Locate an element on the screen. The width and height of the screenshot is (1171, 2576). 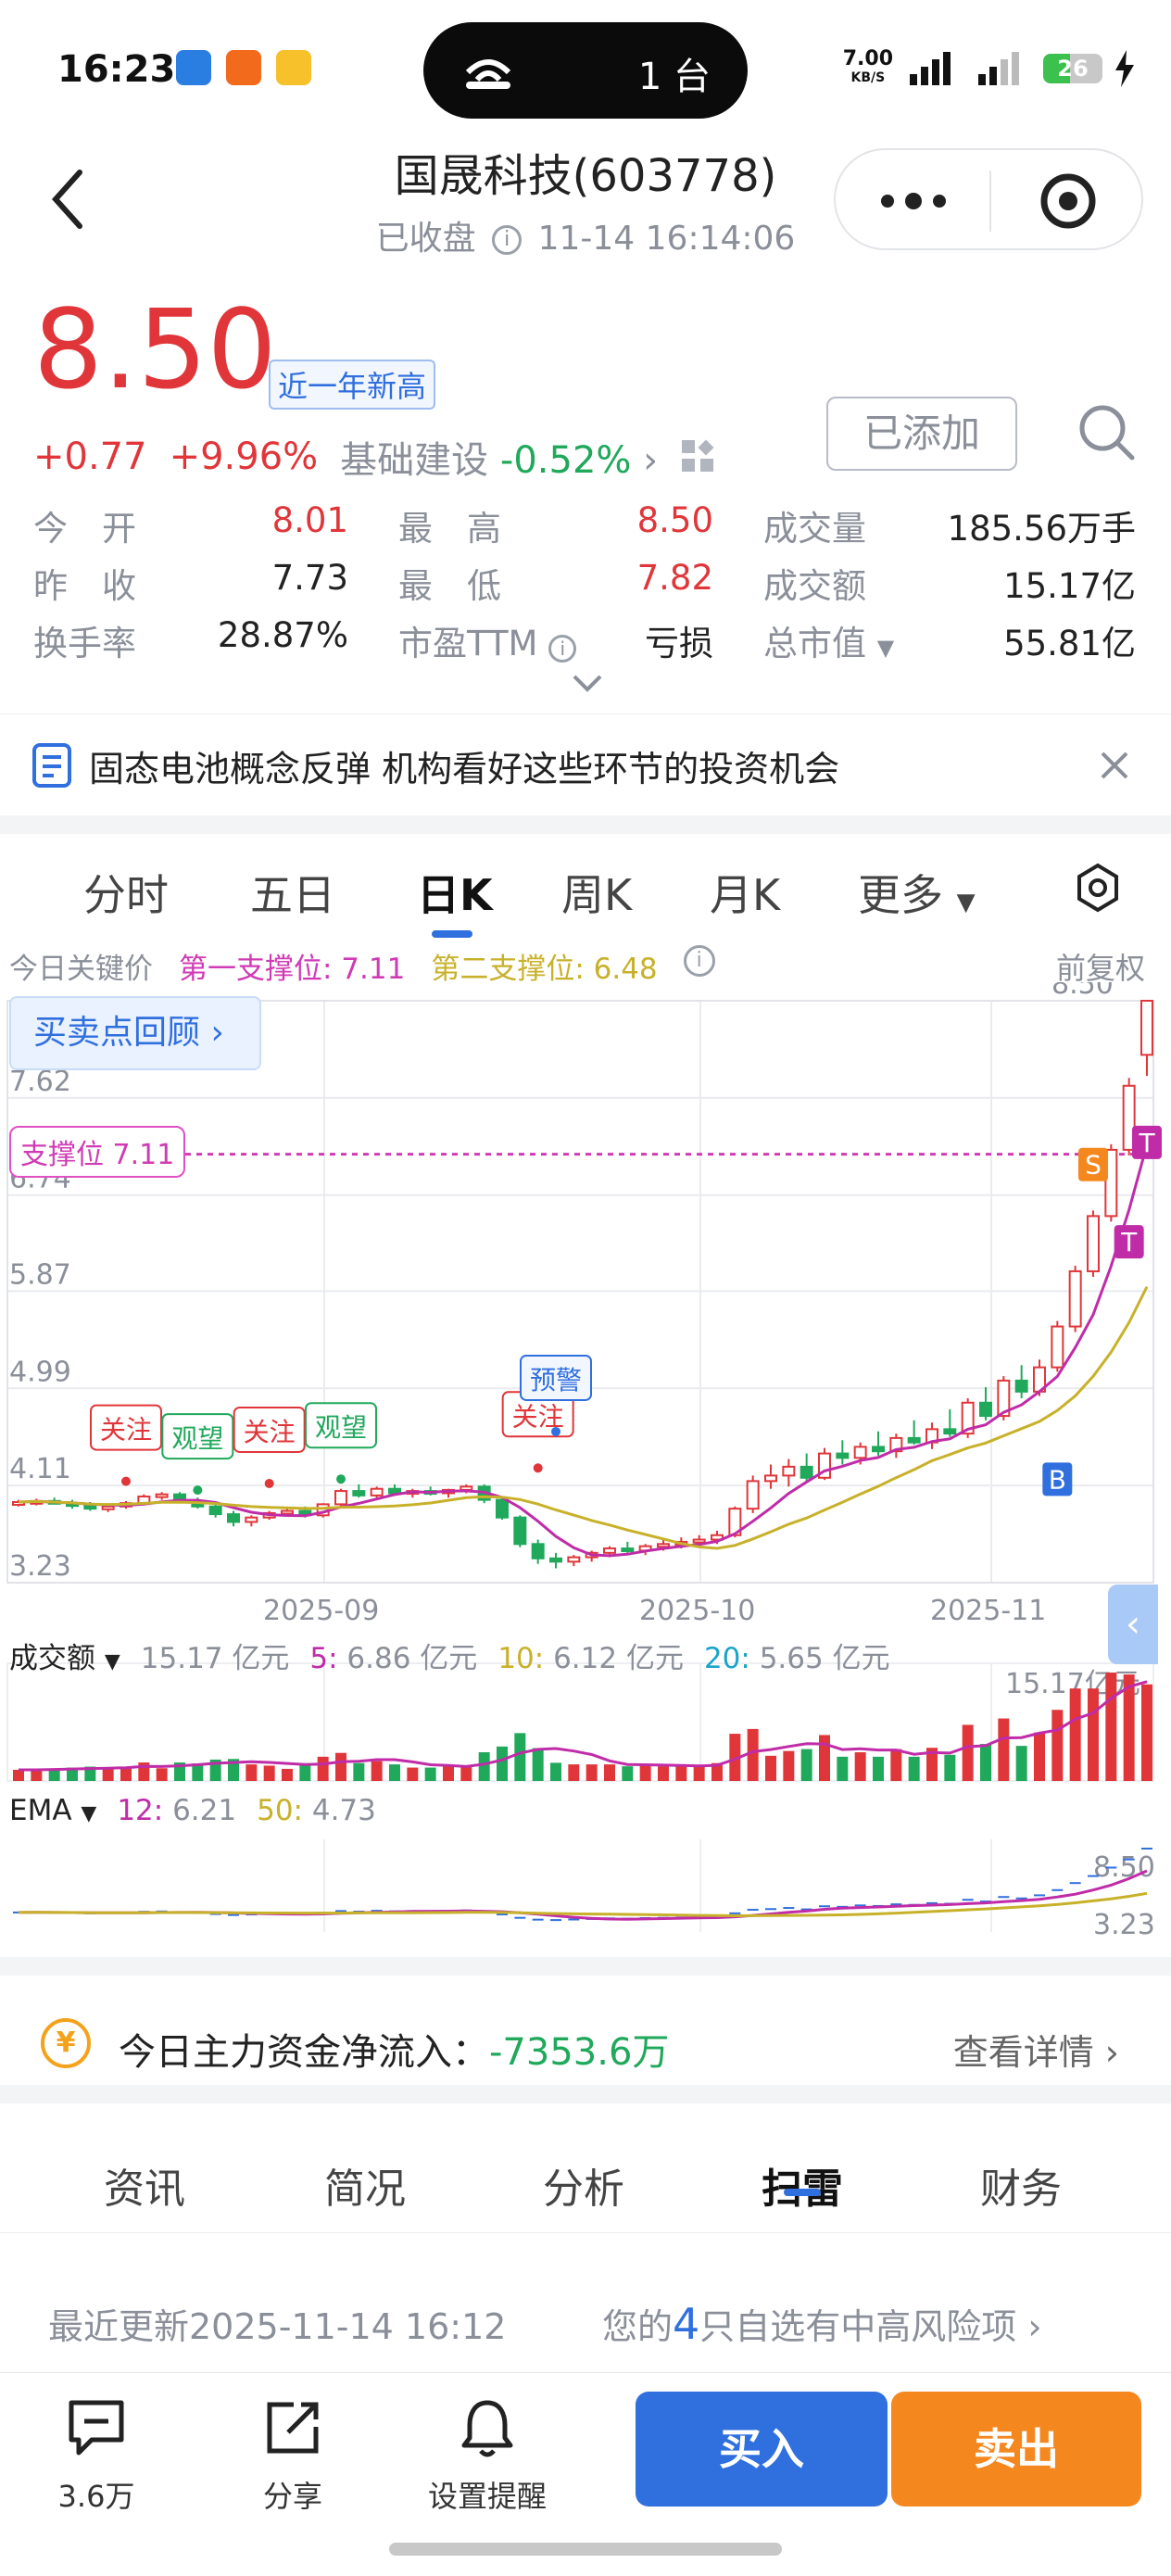
share-button: 分享 is located at coordinates (293, 2455).